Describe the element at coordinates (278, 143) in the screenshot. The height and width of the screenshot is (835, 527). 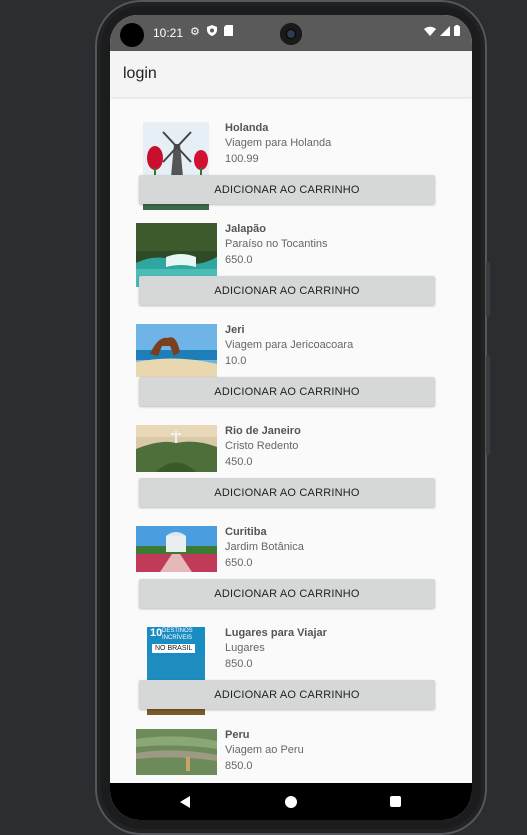
I see `item-subtitle: Viagem para Holanda` at that location.